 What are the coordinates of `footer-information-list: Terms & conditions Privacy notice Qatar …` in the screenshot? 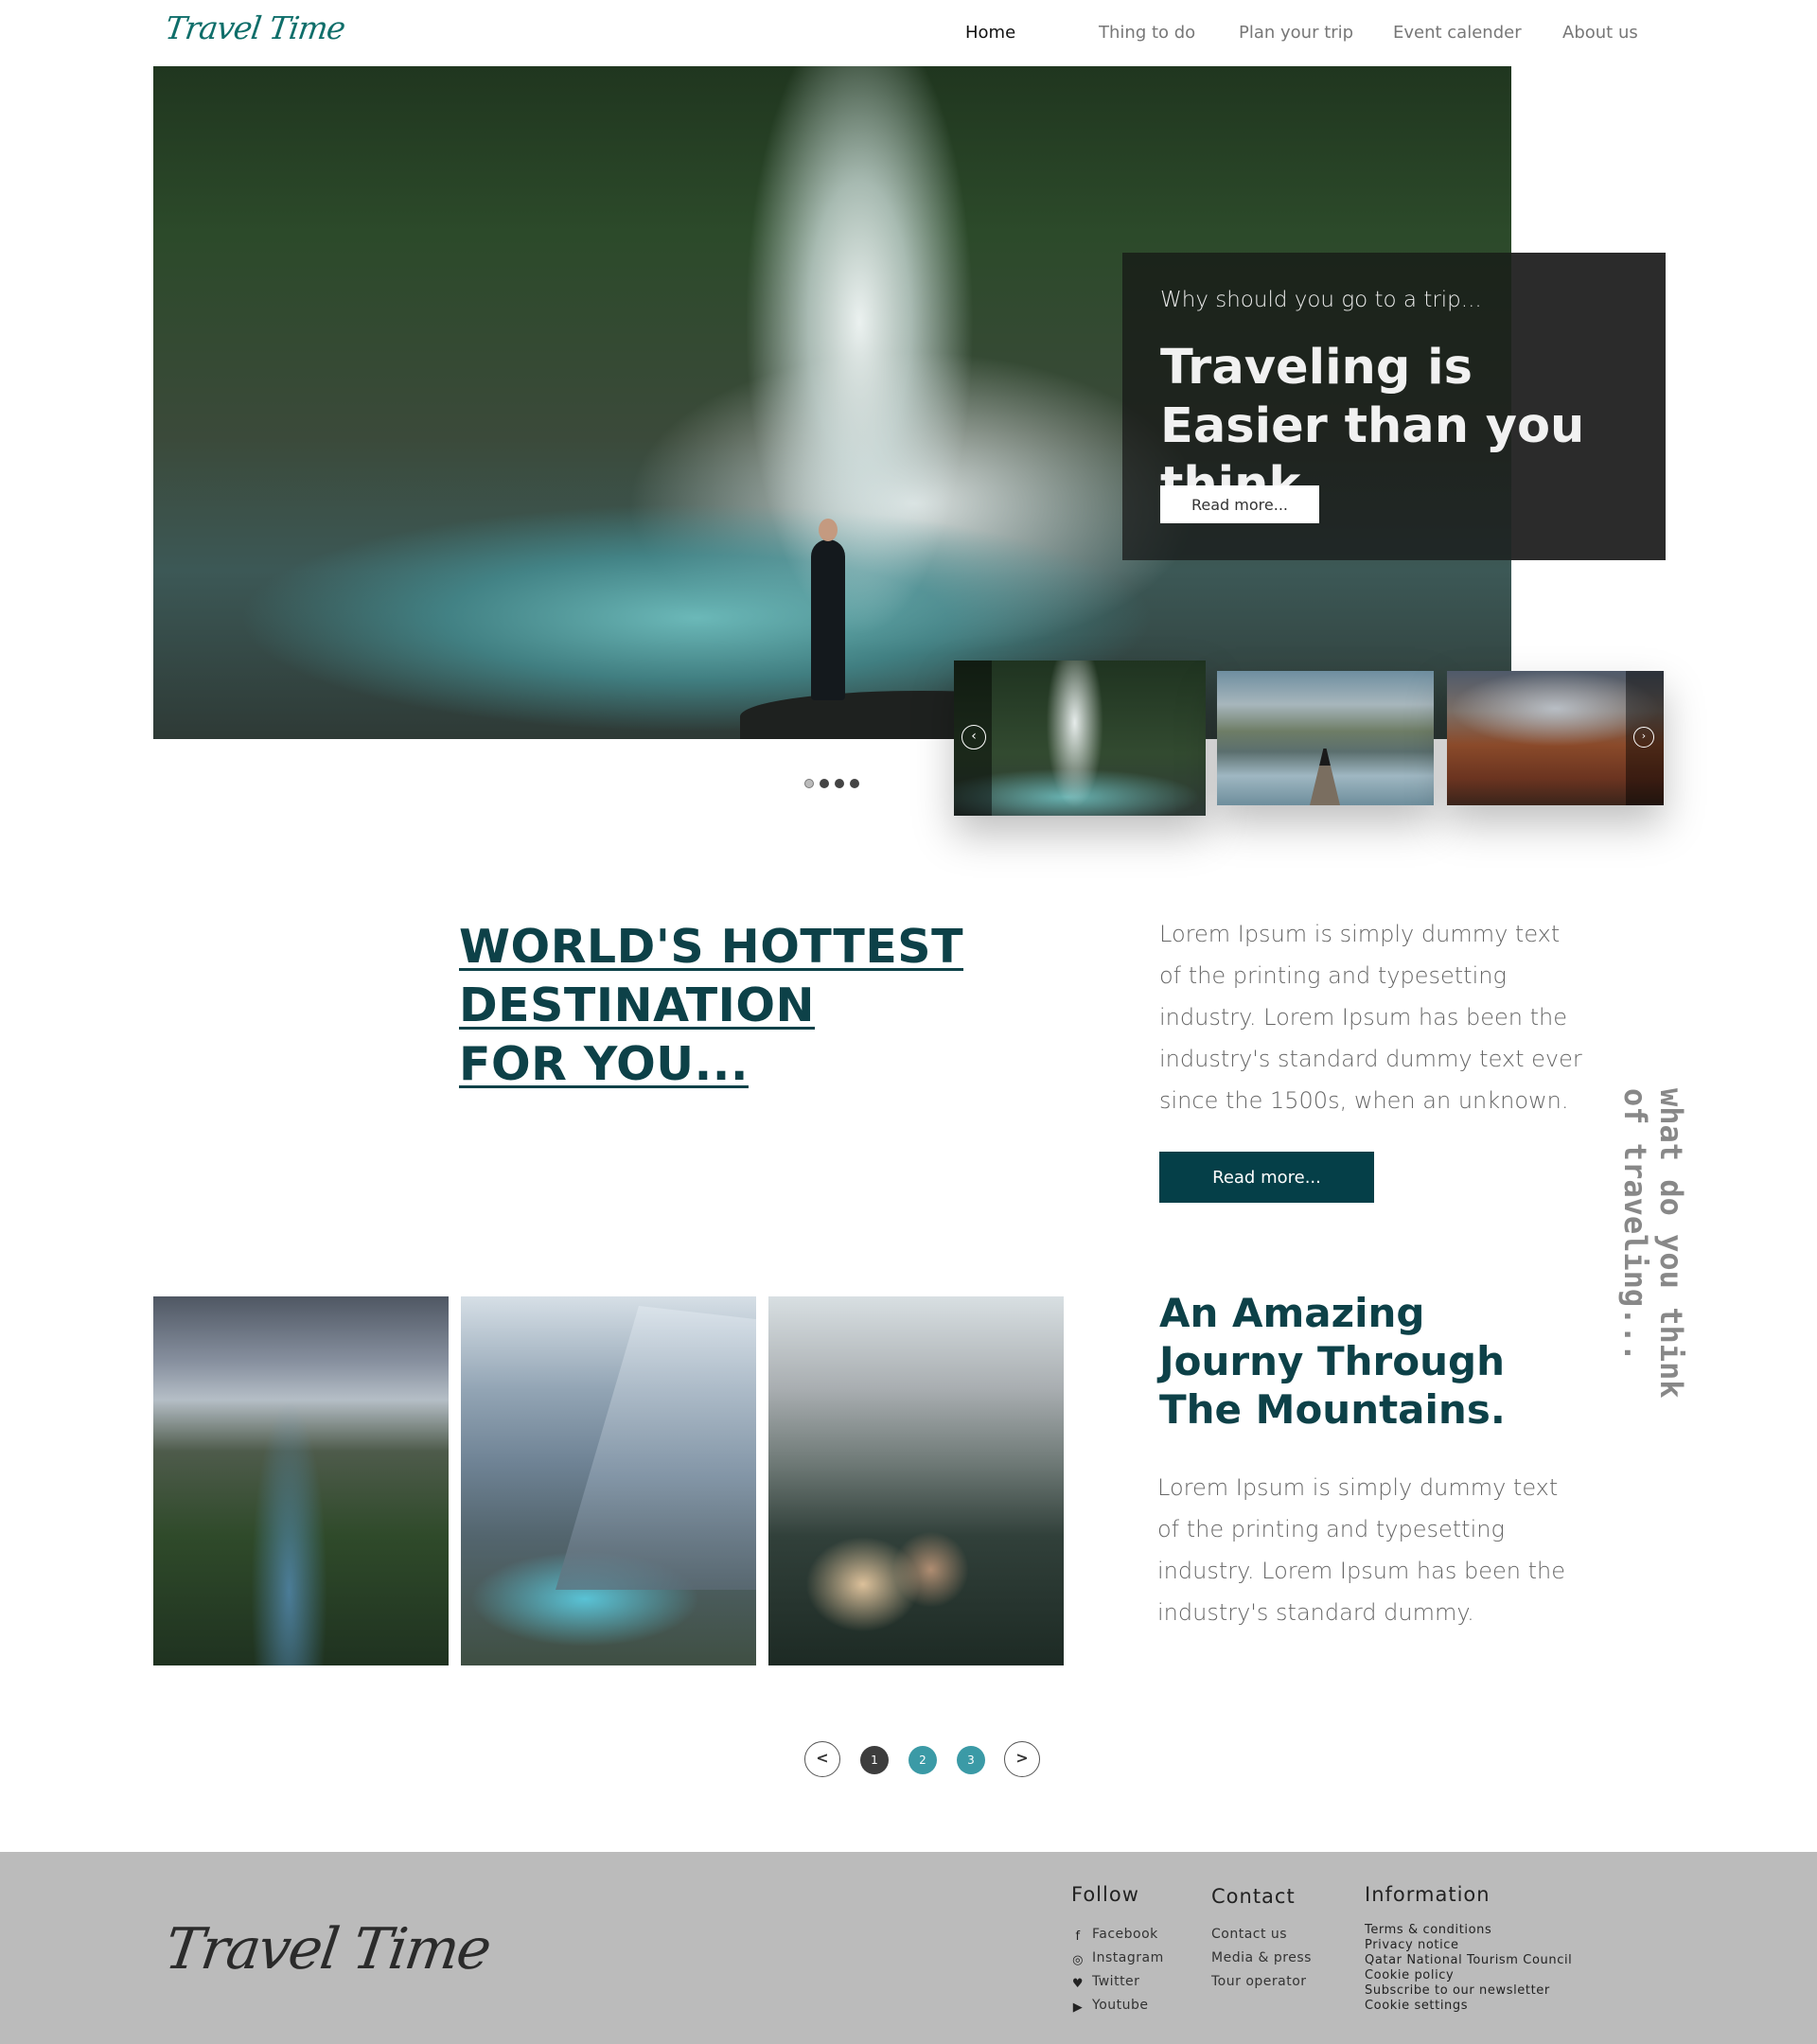 It's located at (1468, 1968).